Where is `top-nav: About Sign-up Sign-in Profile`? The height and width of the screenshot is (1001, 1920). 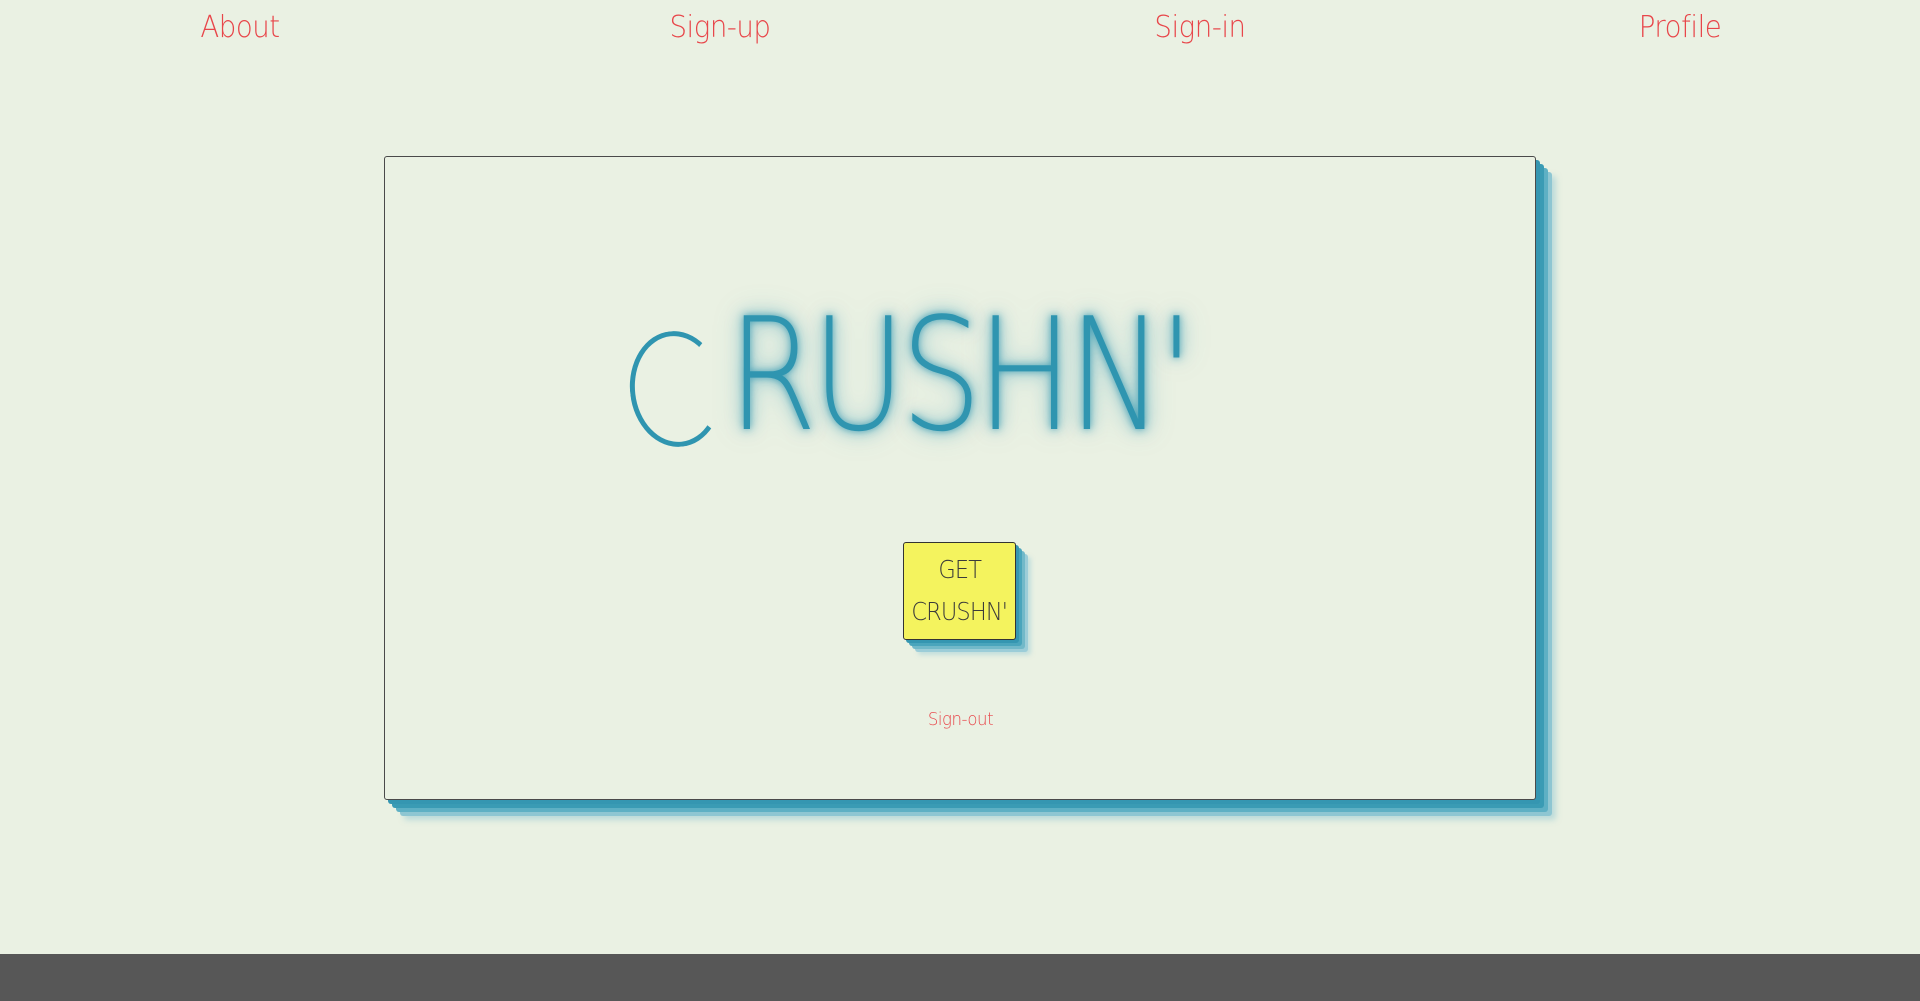 top-nav: About Sign-up Sign-in Profile is located at coordinates (960, 32).